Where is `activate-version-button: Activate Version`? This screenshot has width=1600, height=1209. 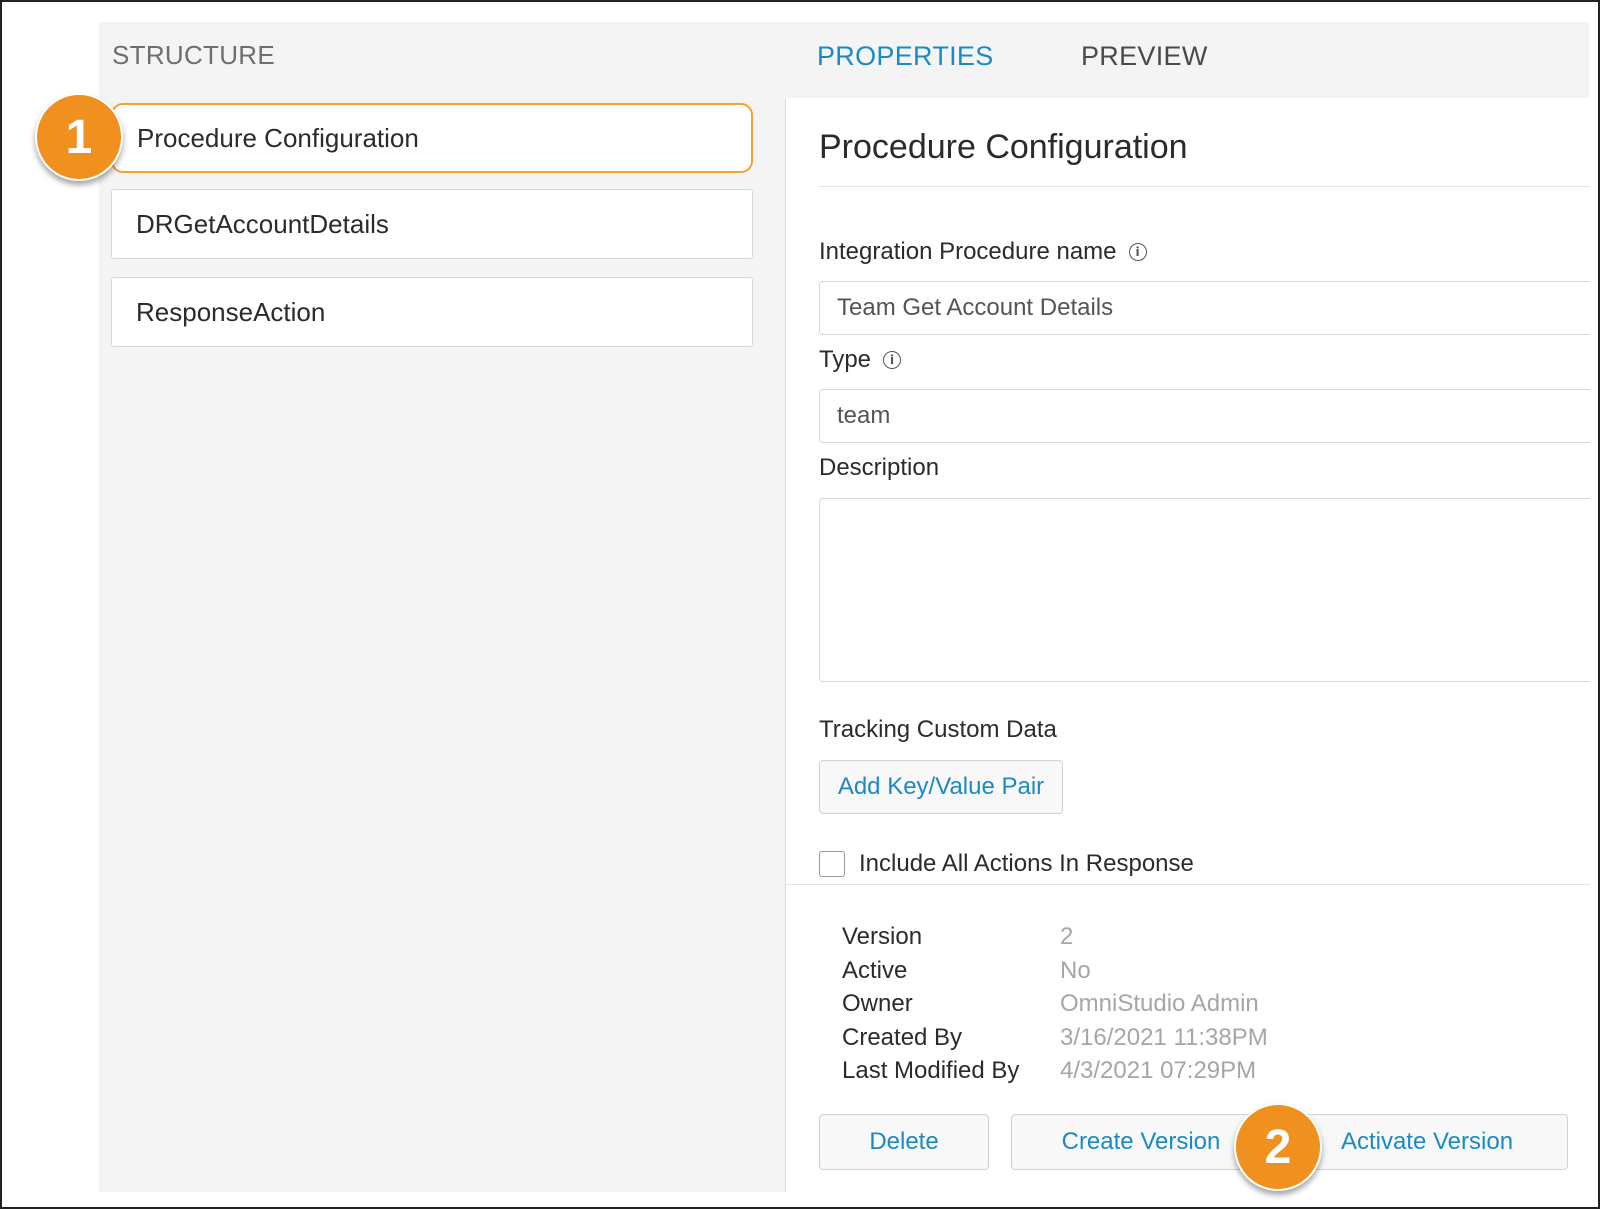 activate-version-button: Activate Version is located at coordinates (1427, 1142).